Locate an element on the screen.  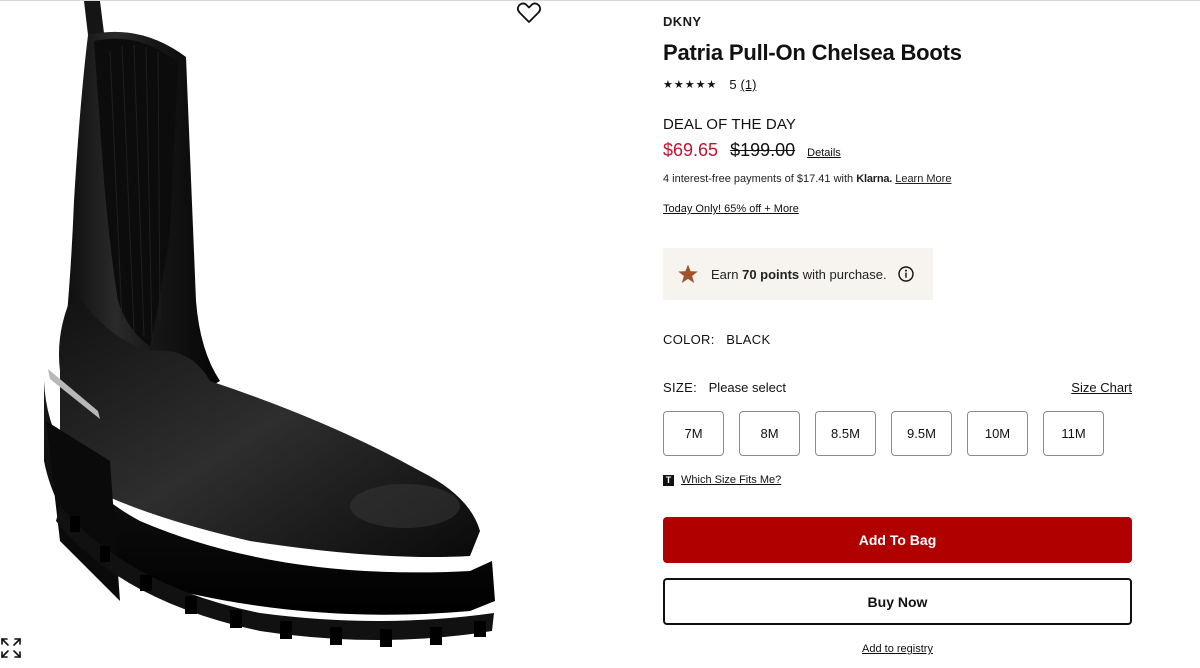
size-option-11m: 11M is located at coordinates (1073, 433).